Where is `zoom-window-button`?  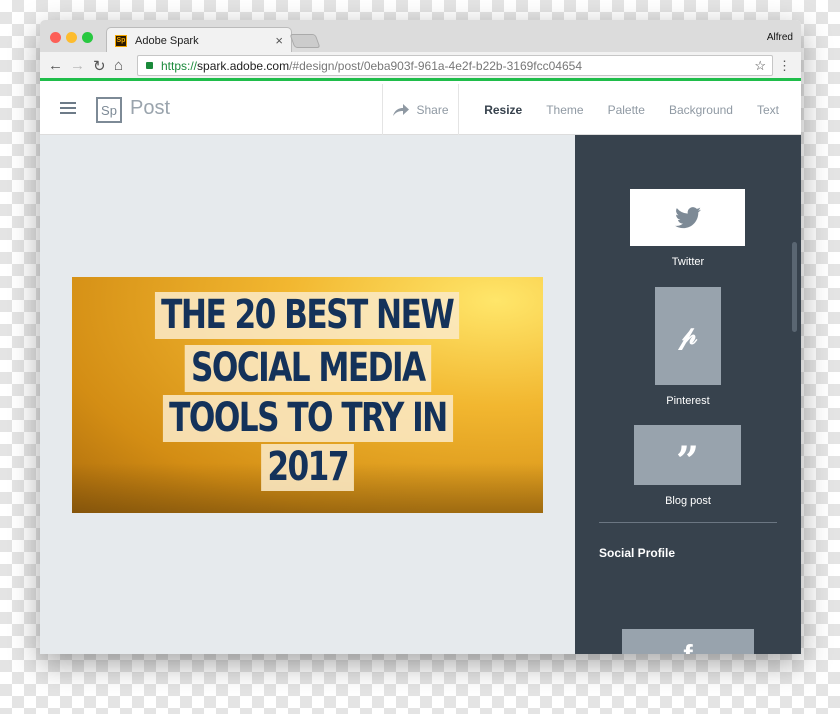 zoom-window-button is located at coordinates (87, 37).